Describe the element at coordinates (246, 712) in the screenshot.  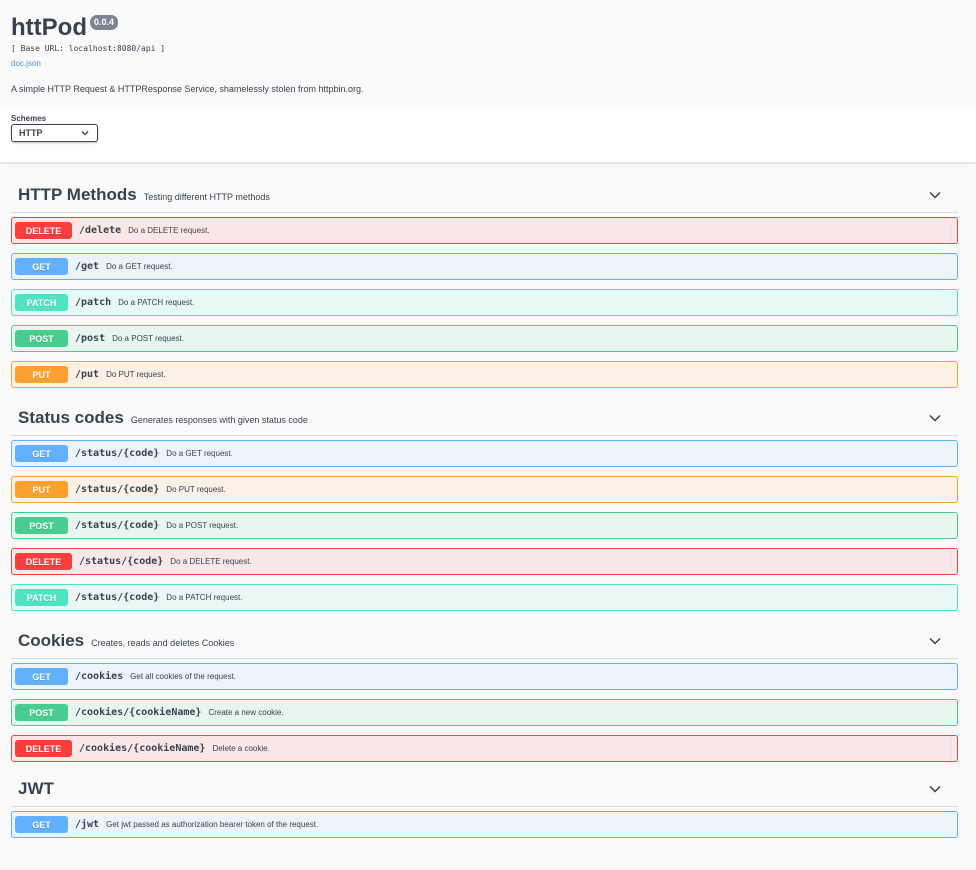
I see `operation-summary: Create a new cookie.` at that location.